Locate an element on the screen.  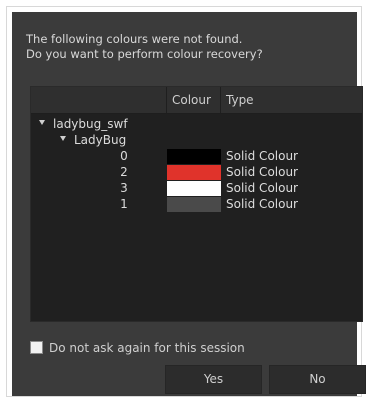
tree-node-group: LadyBug is located at coordinates (93, 140).